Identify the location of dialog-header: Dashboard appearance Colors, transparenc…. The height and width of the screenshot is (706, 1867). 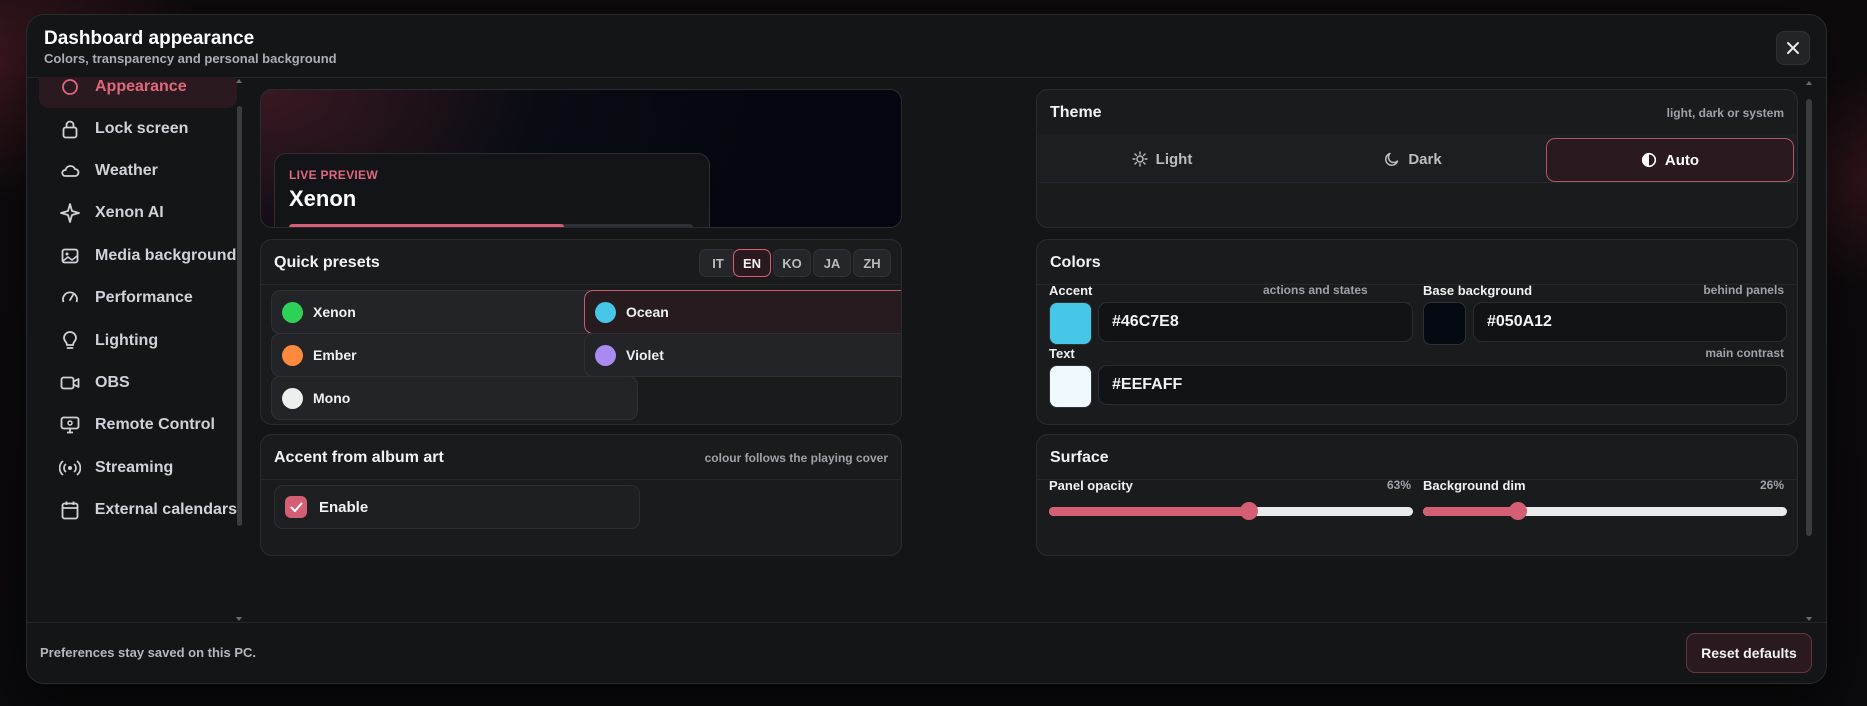
(926, 46).